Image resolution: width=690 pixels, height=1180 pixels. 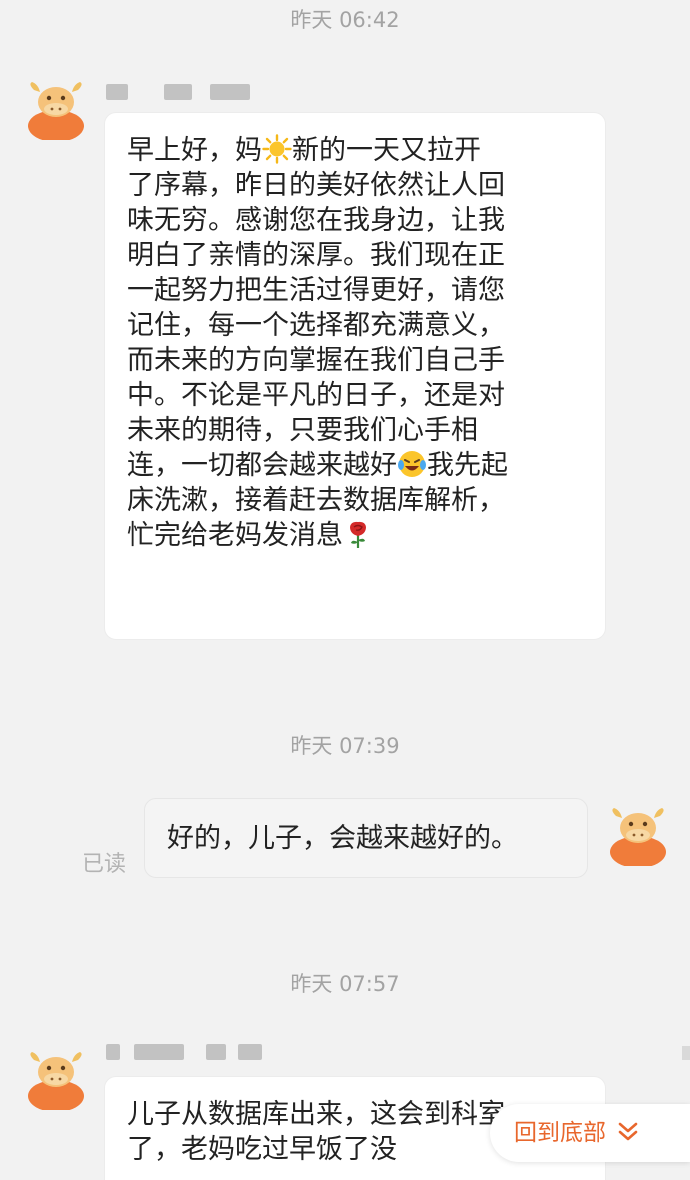 What do you see at coordinates (317, 465) in the screenshot?
I see `message-line: 连，一切都会越来越好 我先起` at bounding box center [317, 465].